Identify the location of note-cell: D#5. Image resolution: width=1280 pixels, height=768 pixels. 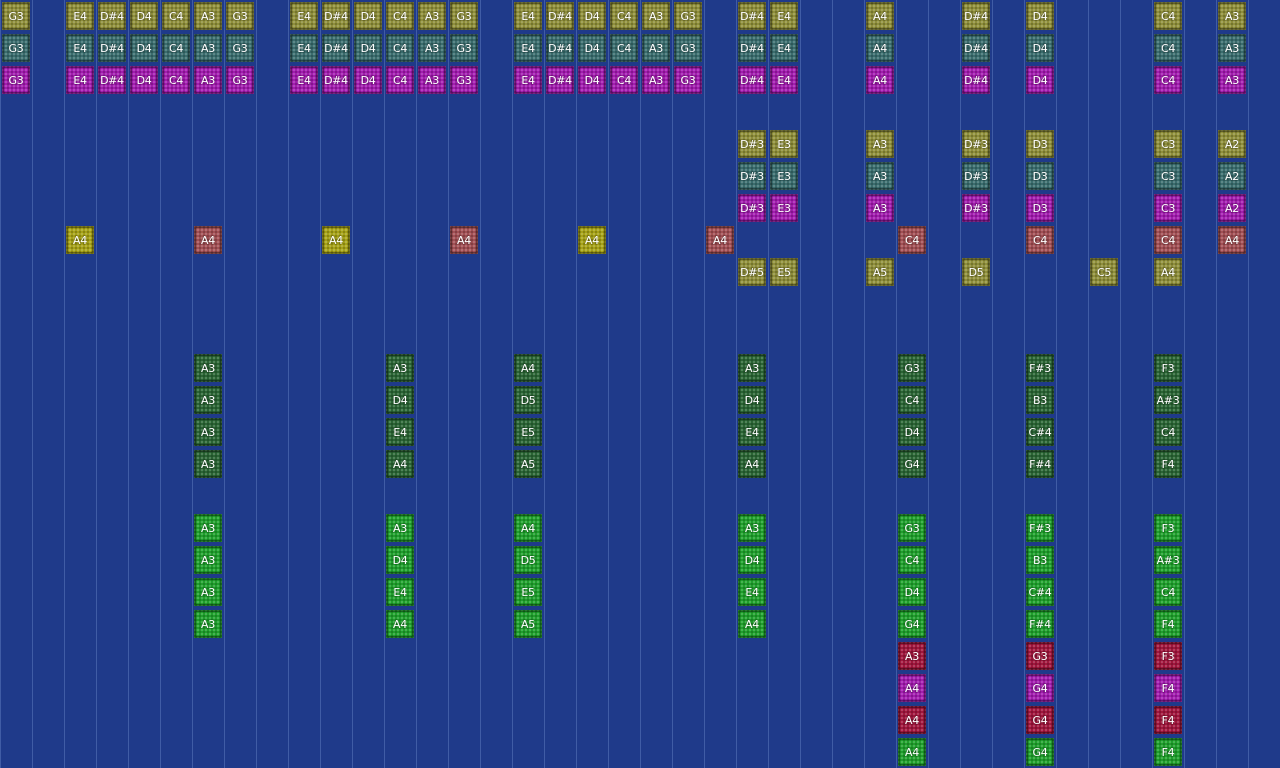
(752, 272).